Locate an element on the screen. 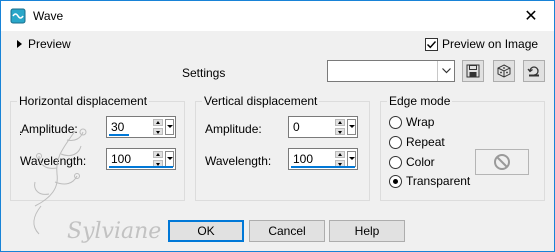 Image resolution: width=555 pixels, height=252 pixels. preview-toggle: Preview is located at coordinates (44, 44).